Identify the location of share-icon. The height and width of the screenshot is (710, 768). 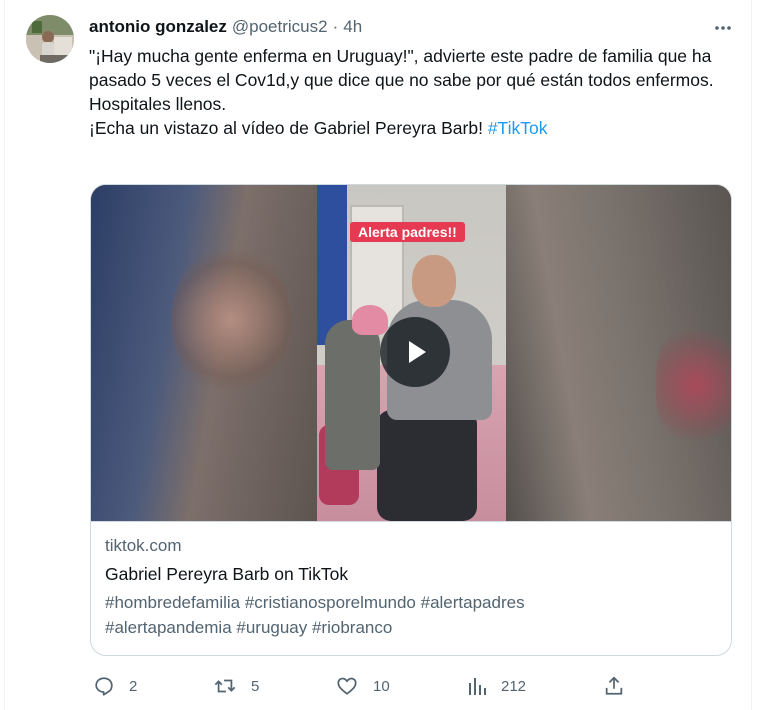
(614, 685).